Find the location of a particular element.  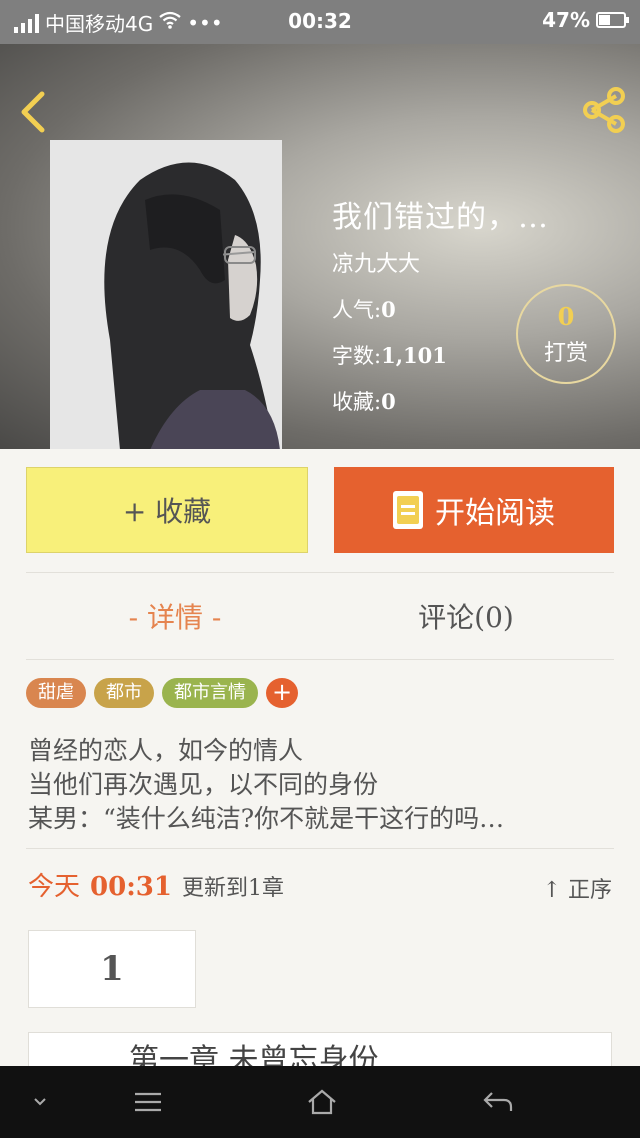

share-icon is located at coordinates (604, 110).